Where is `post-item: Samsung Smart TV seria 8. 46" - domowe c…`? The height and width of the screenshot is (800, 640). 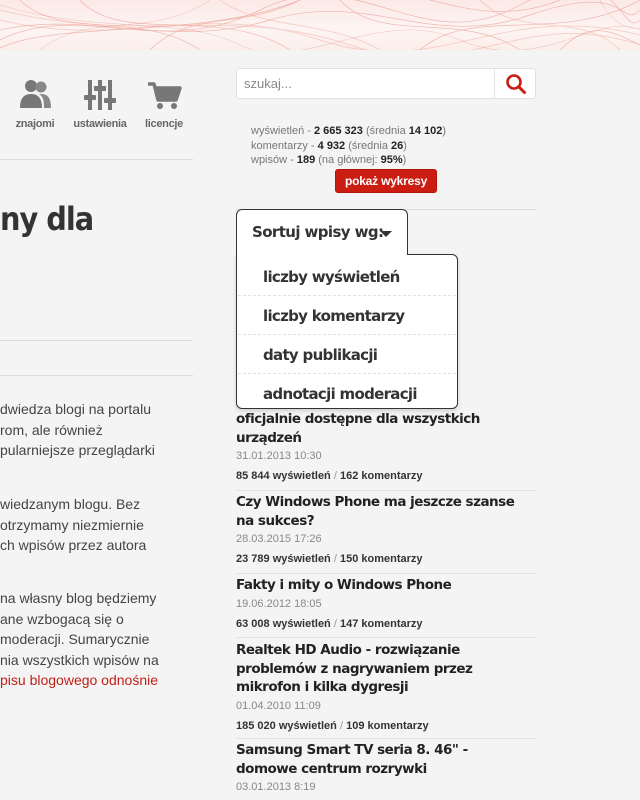 post-item: Samsung Smart TV seria 8. 46" - domowe c… is located at coordinates (386, 767).